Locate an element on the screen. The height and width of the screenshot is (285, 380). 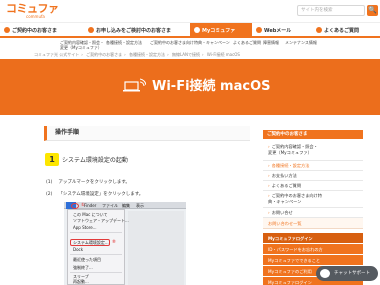
sidebar-item-campaign: › ご契約中のお客さま向け特 典・キャンペーン is located at coordinates (313, 199).